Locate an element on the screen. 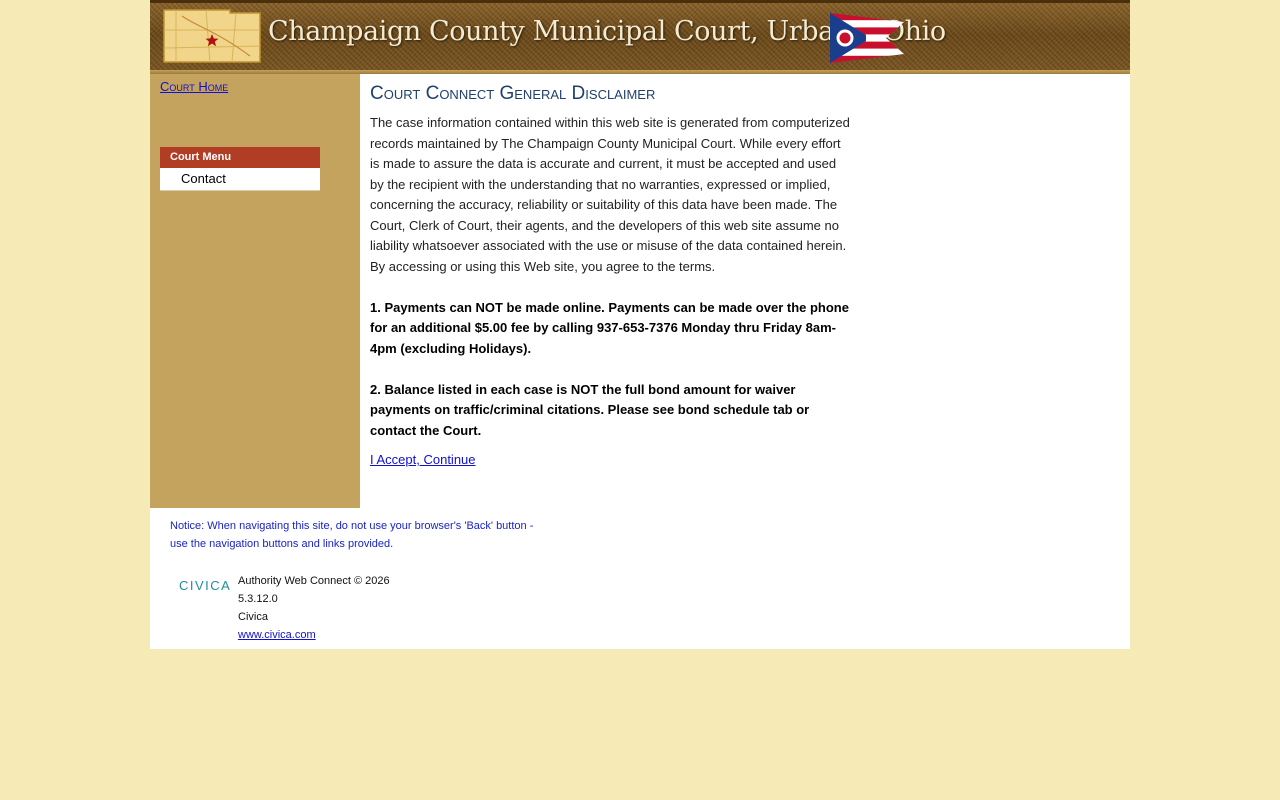  civica-logo: CIVICA is located at coordinates (205, 585).